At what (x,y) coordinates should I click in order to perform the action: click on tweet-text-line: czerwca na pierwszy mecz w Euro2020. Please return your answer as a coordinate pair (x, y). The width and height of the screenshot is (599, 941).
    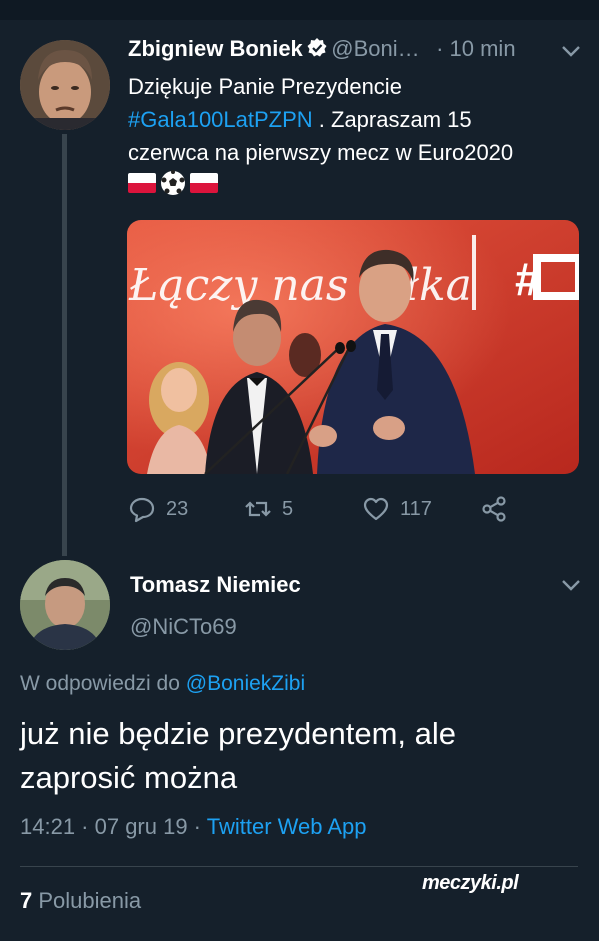
    Looking at the image, I should click on (321, 152).